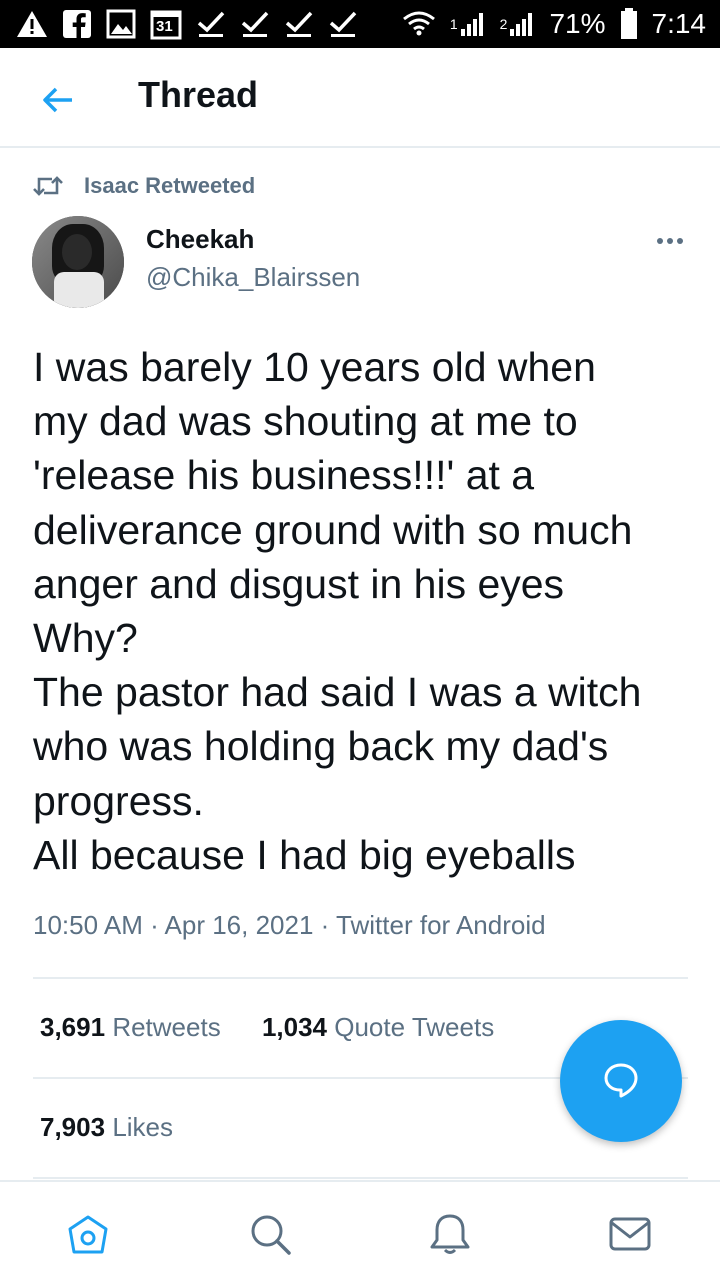 The image size is (720, 1280). I want to click on retweet-context-label: Isaac Retweeted, so click(170, 185).